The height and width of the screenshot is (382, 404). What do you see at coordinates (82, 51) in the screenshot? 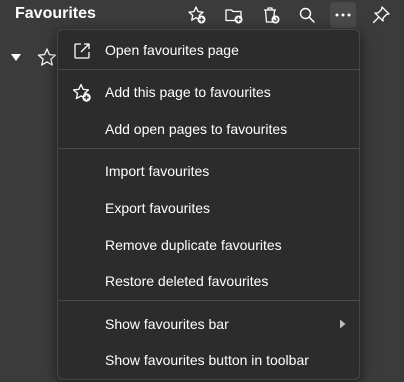
I see `open-external-icon` at bounding box center [82, 51].